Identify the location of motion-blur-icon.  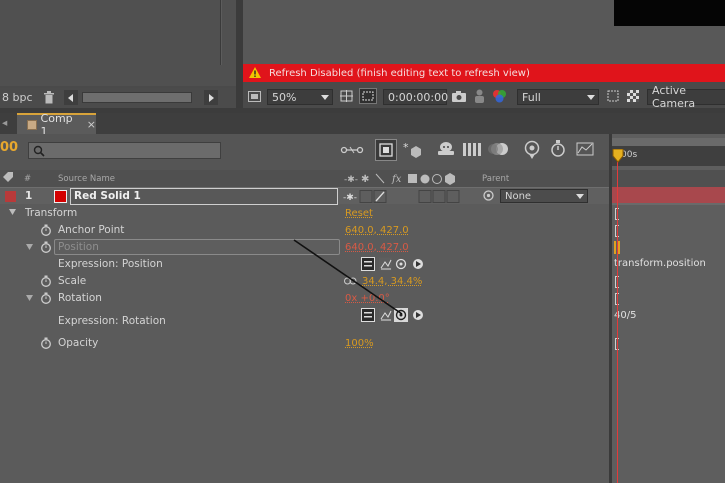
(499, 150).